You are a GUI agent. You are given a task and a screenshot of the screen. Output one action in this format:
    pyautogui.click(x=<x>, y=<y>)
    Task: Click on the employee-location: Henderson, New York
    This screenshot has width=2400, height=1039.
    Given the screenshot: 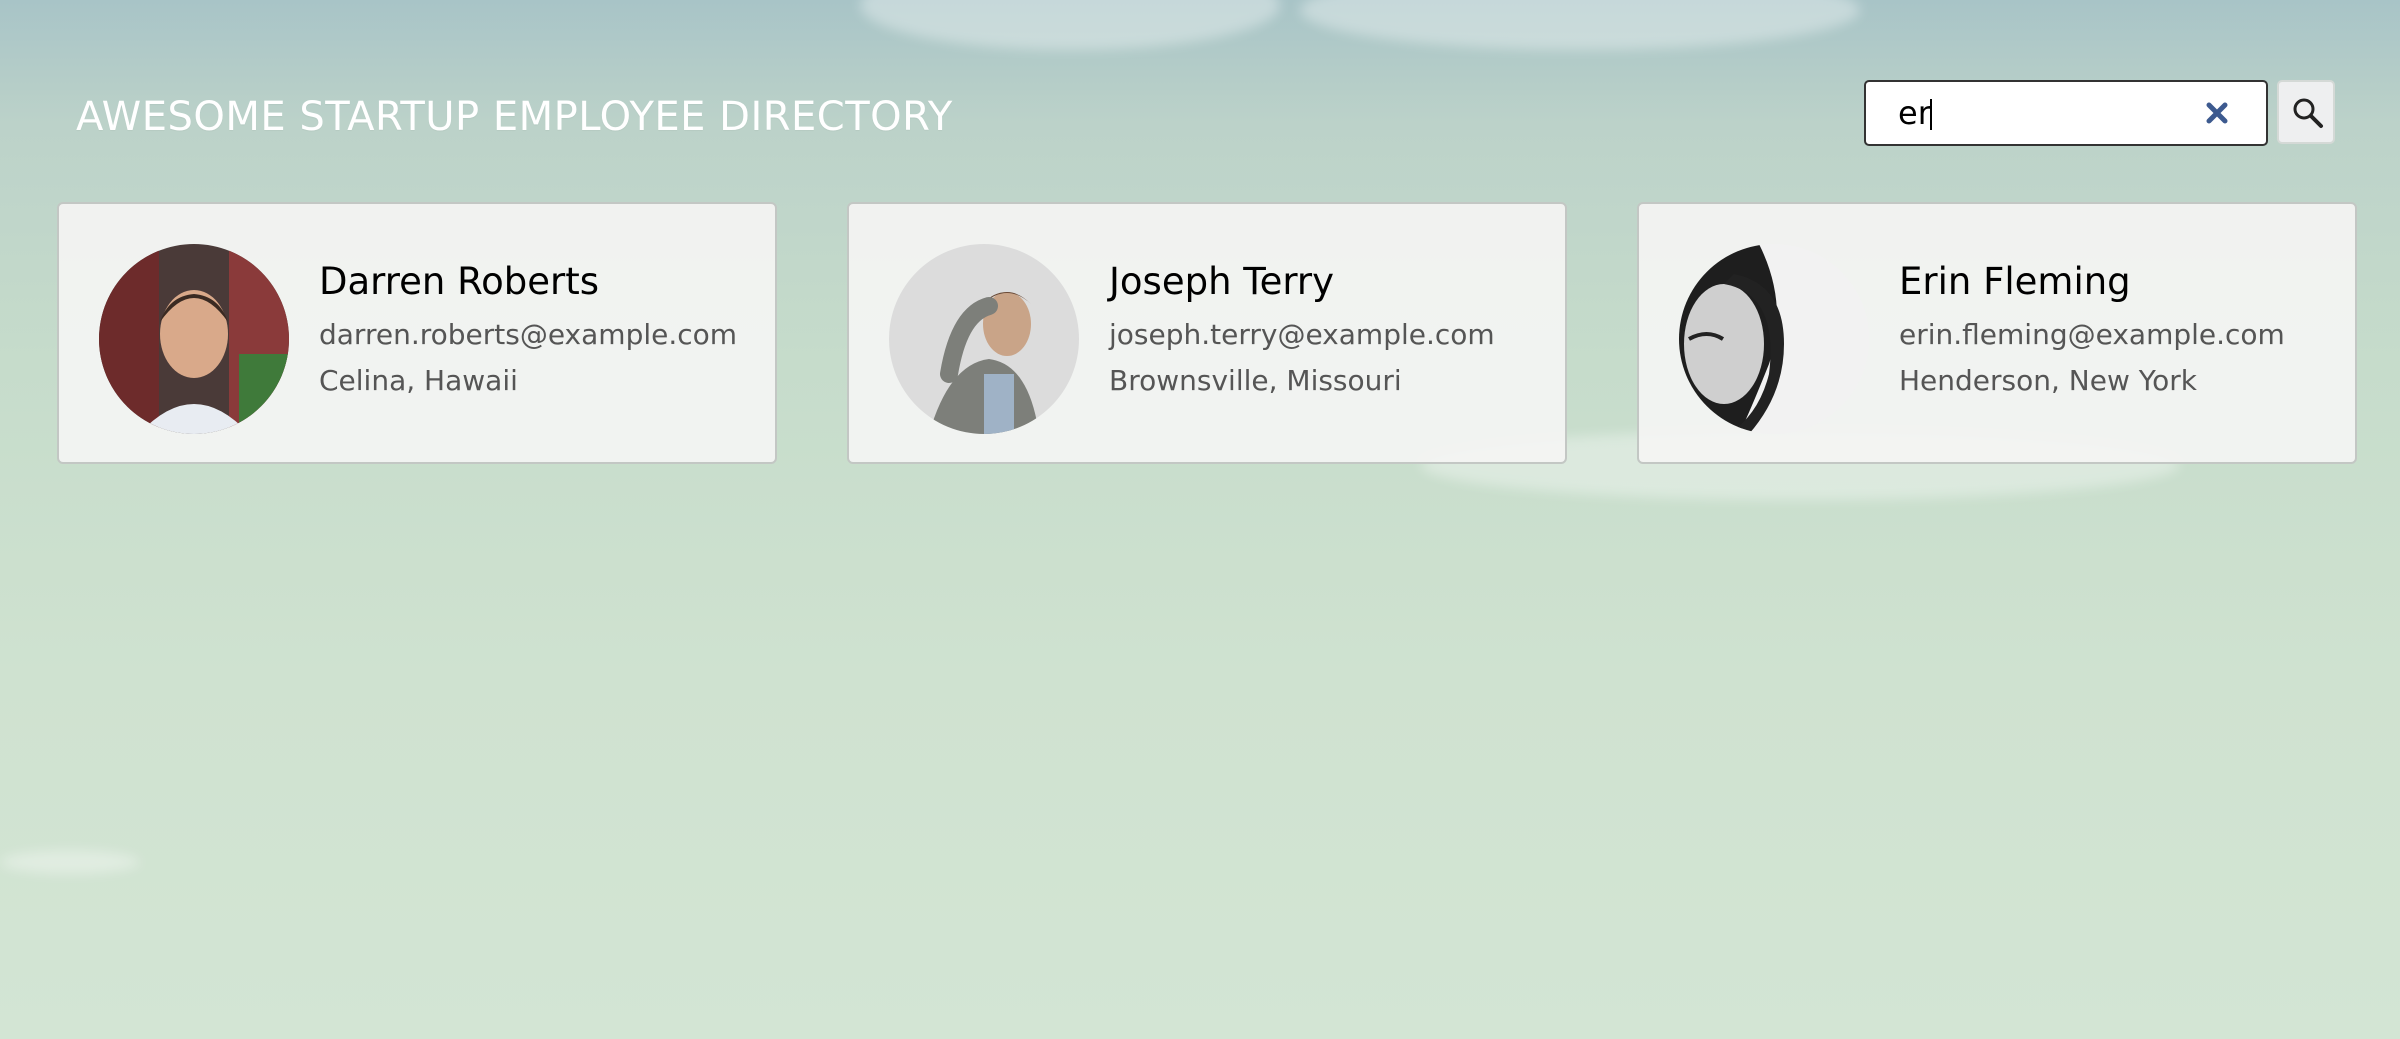 What is the action you would take?
    pyautogui.click(x=2048, y=380)
    